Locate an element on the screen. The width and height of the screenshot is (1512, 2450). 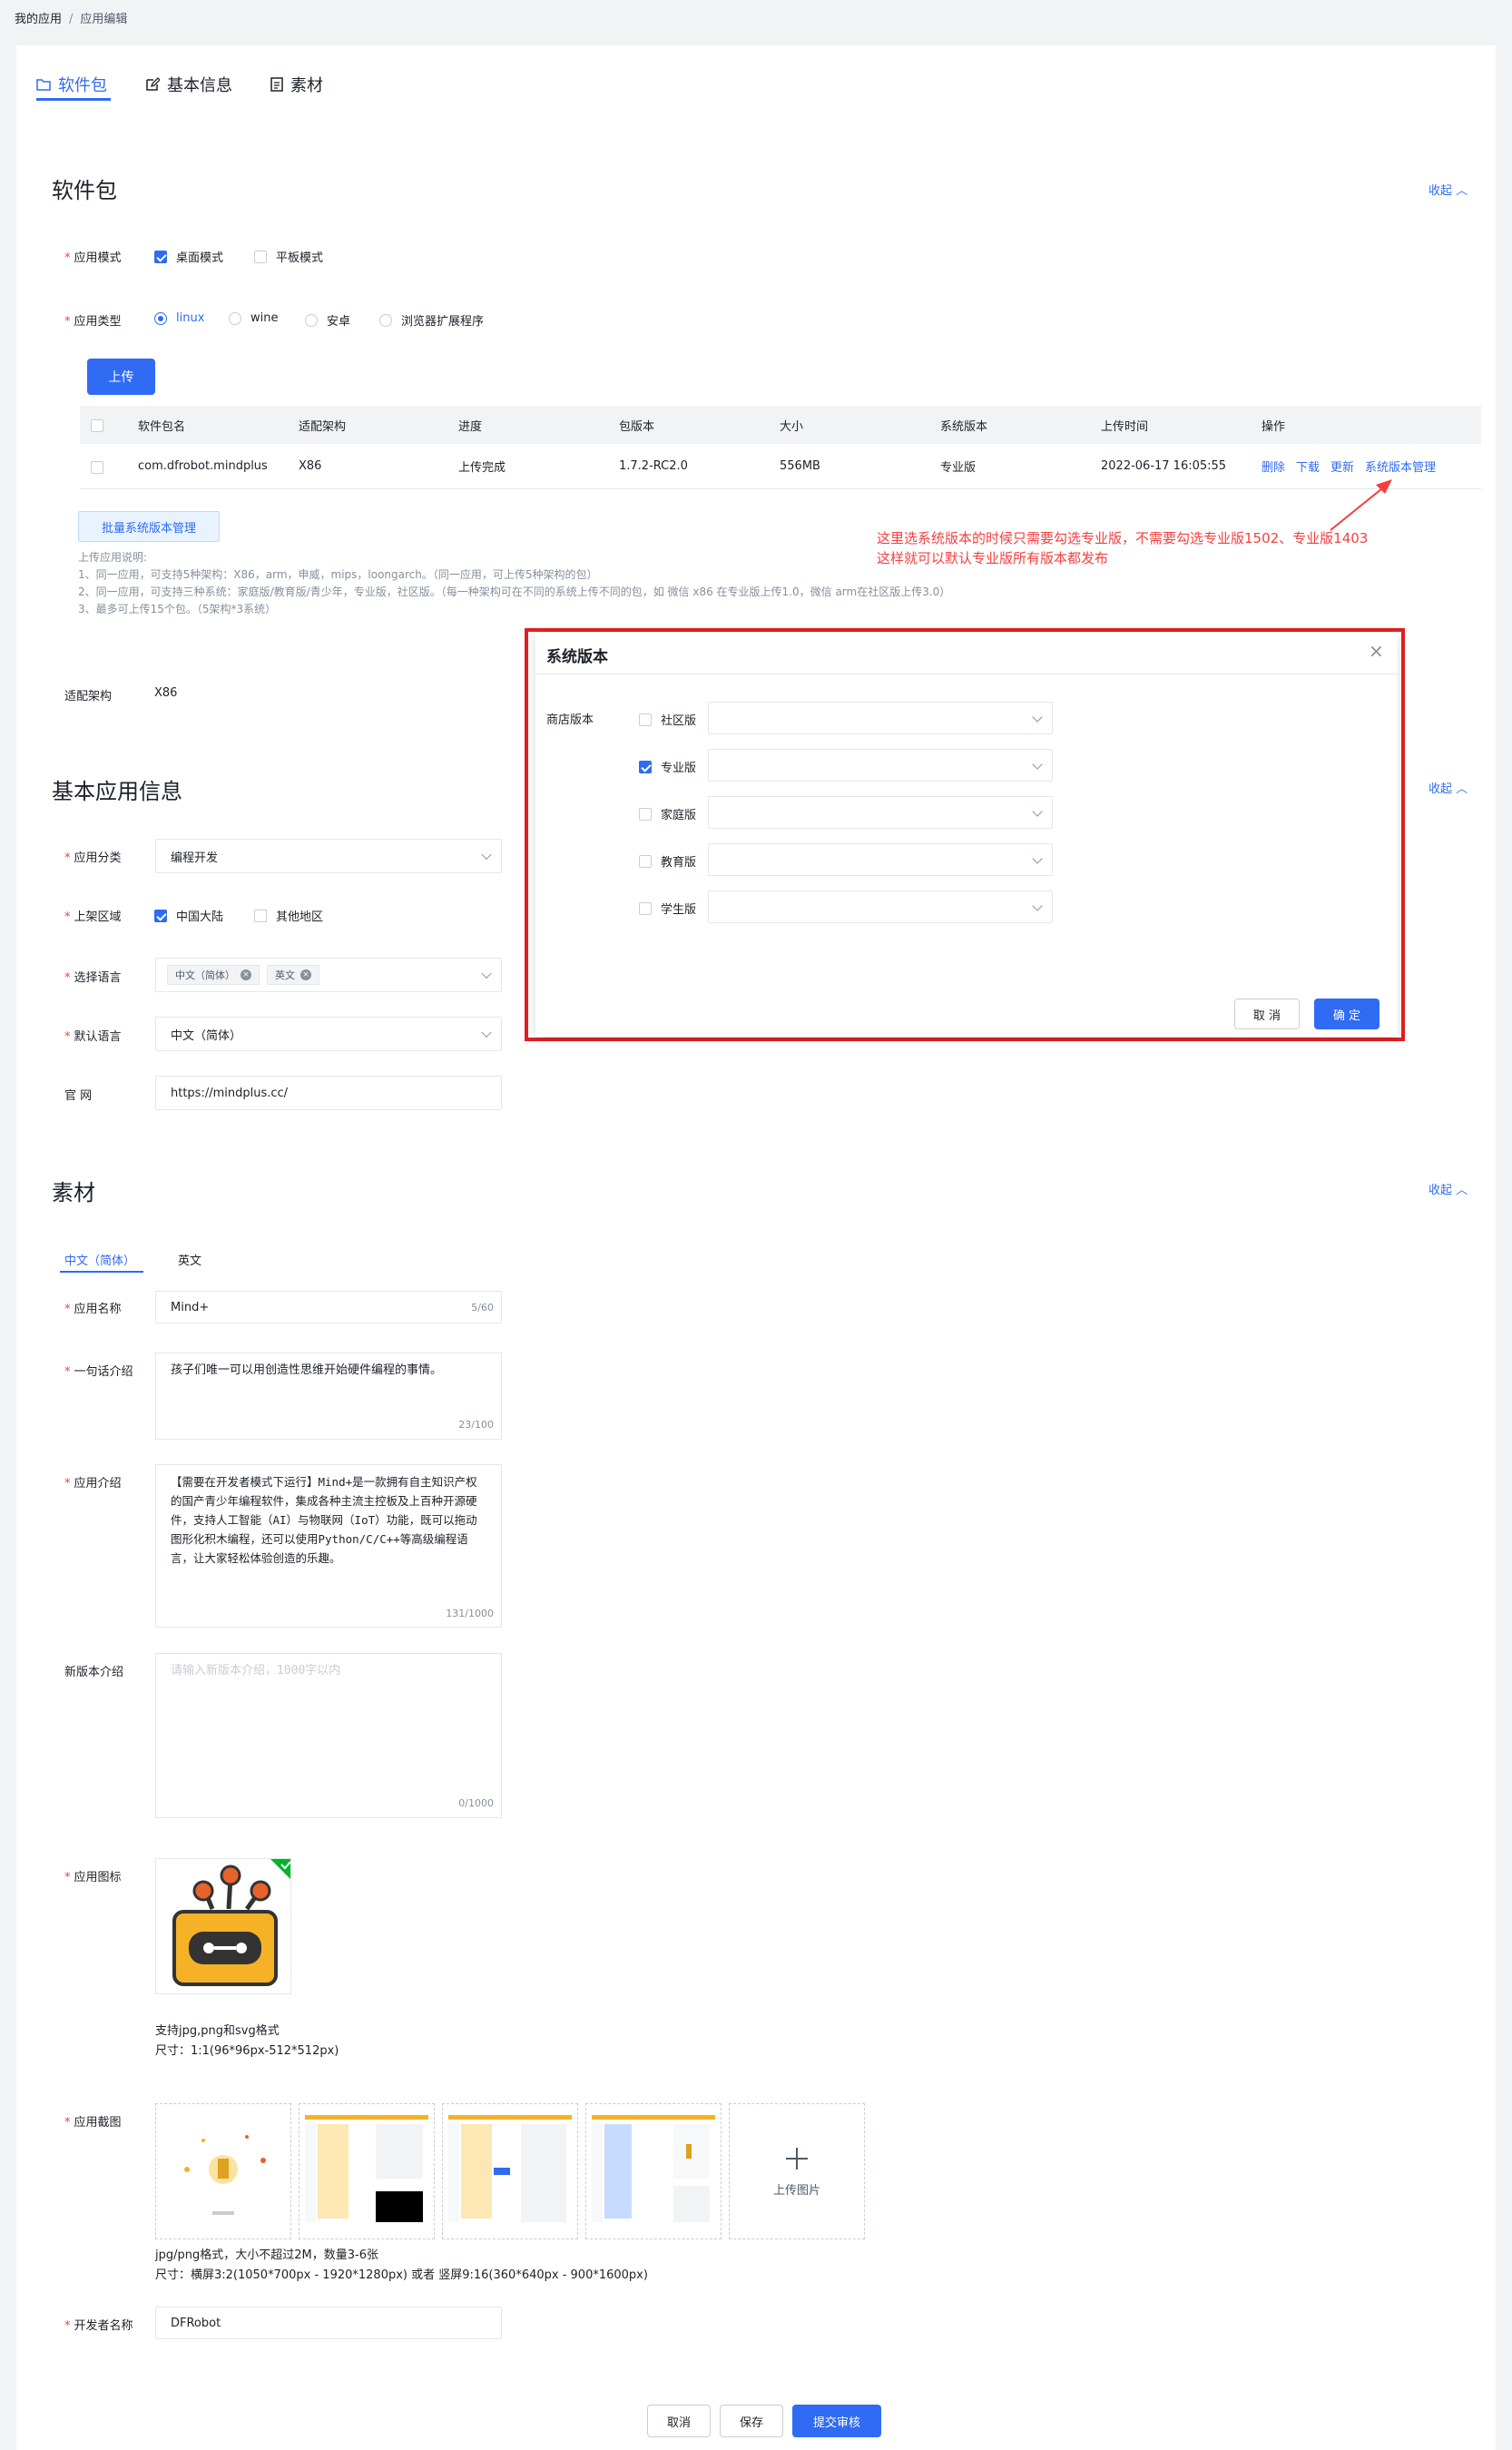
tab-package: 软件包 is located at coordinates (71, 85).